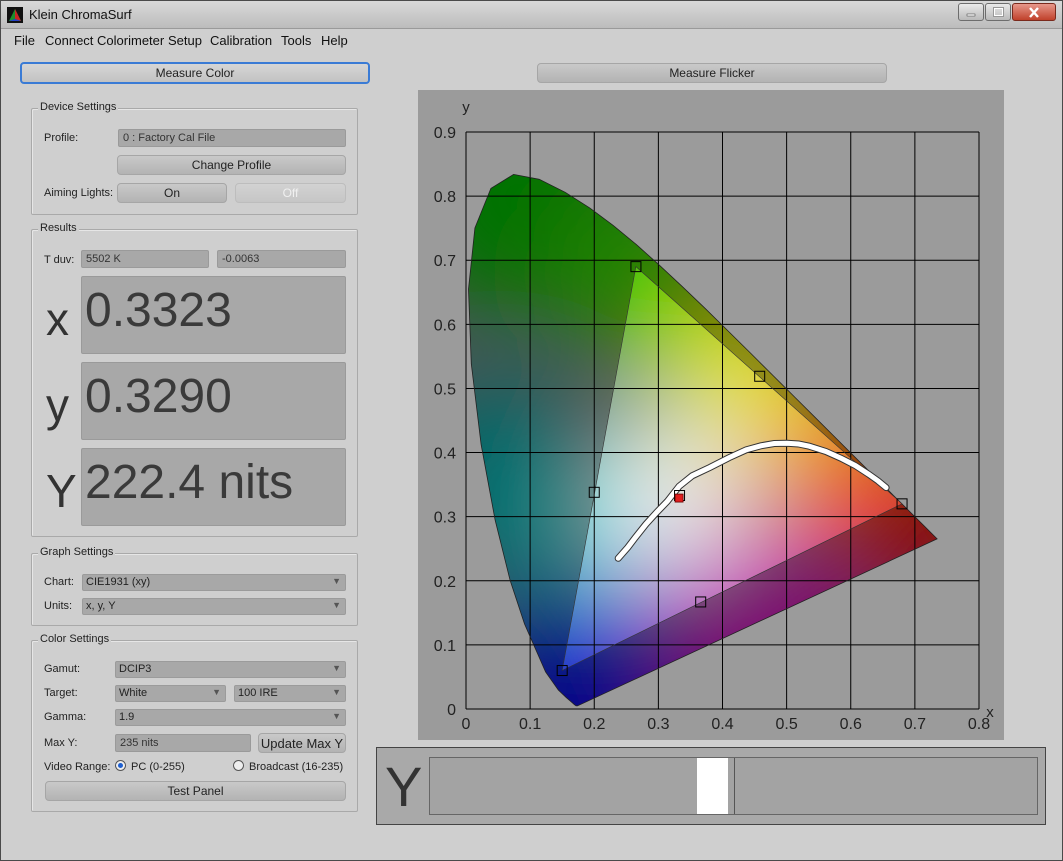  I want to click on close-icon, so click(1034, 12).